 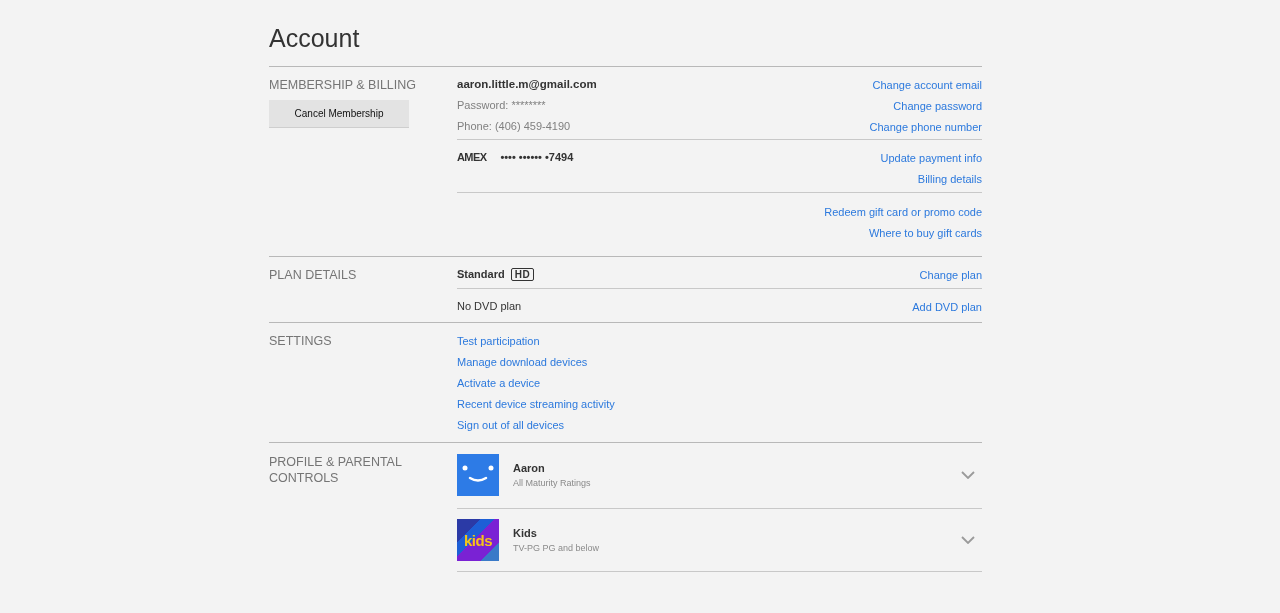 I want to click on section-heading: MEMBERSHIP & BILLING, so click(x=343, y=84).